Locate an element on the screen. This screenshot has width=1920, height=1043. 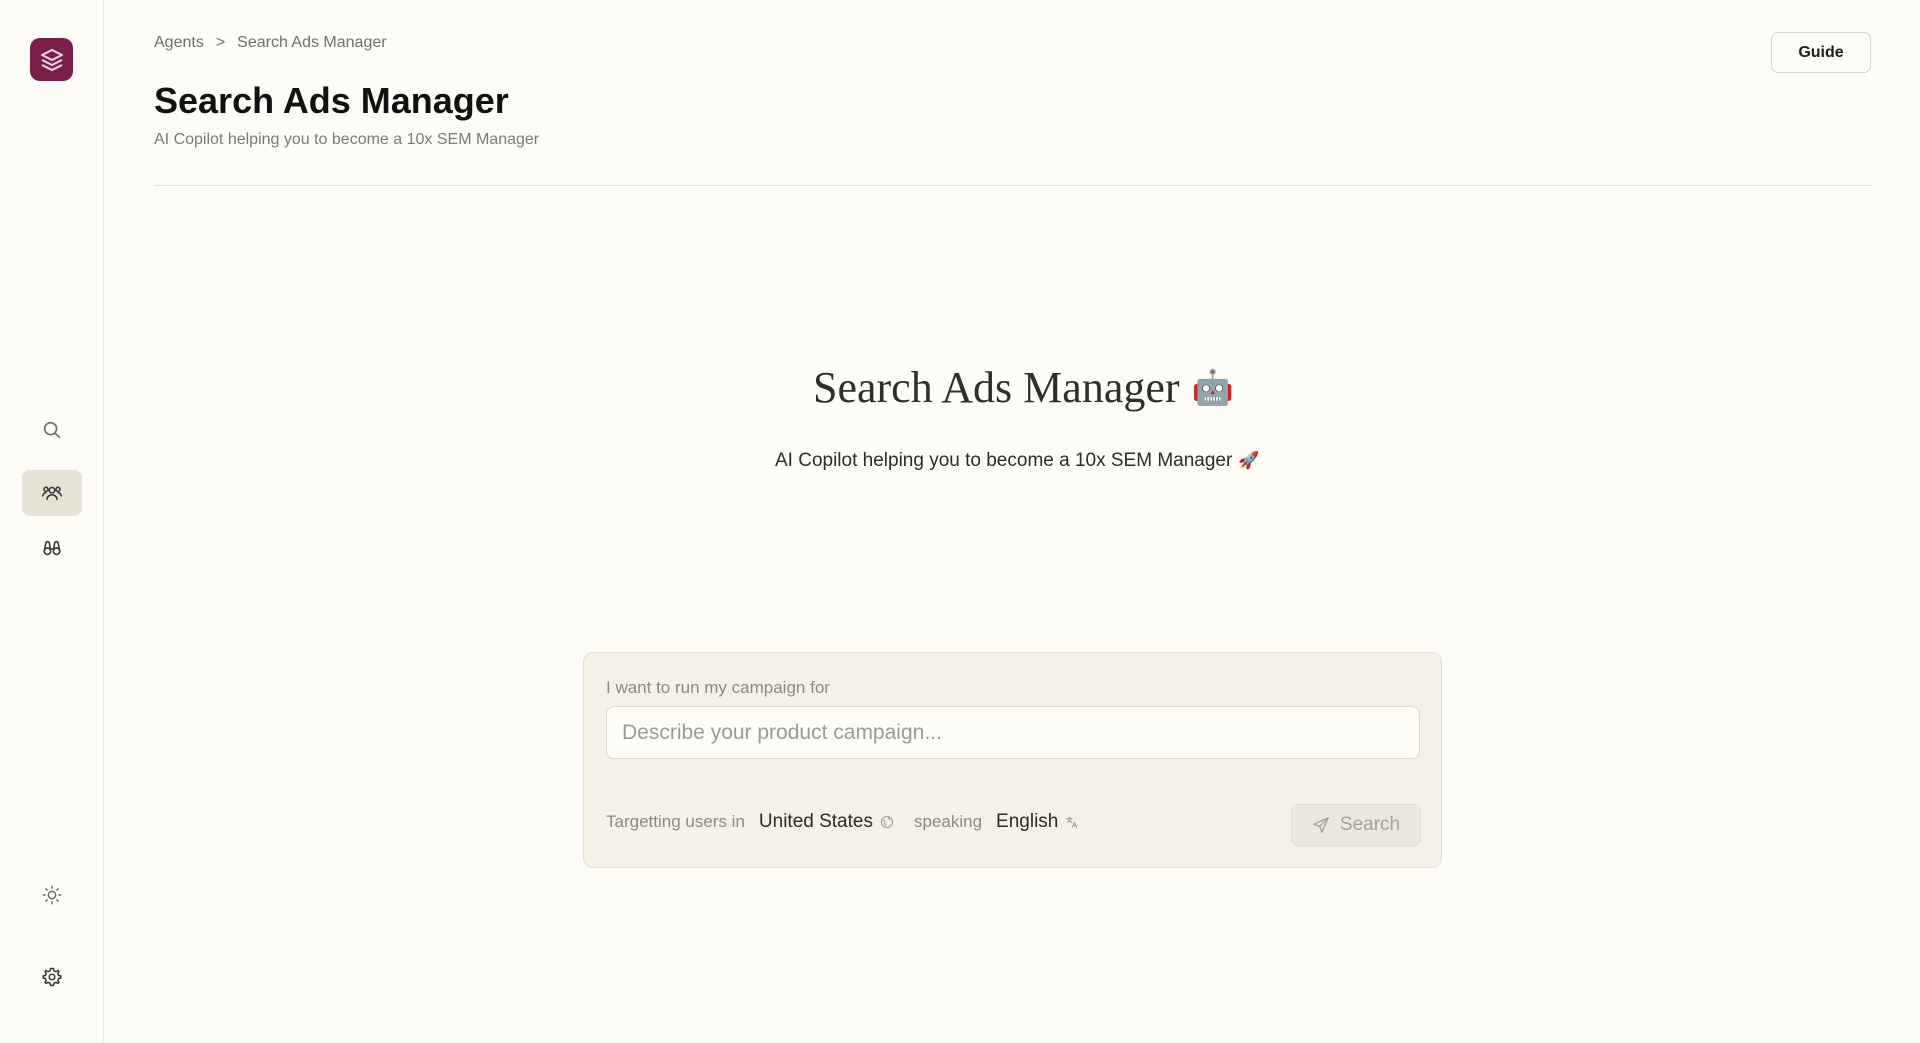
hero-title-text: Search Ads Manager is located at coordinates (996, 387).